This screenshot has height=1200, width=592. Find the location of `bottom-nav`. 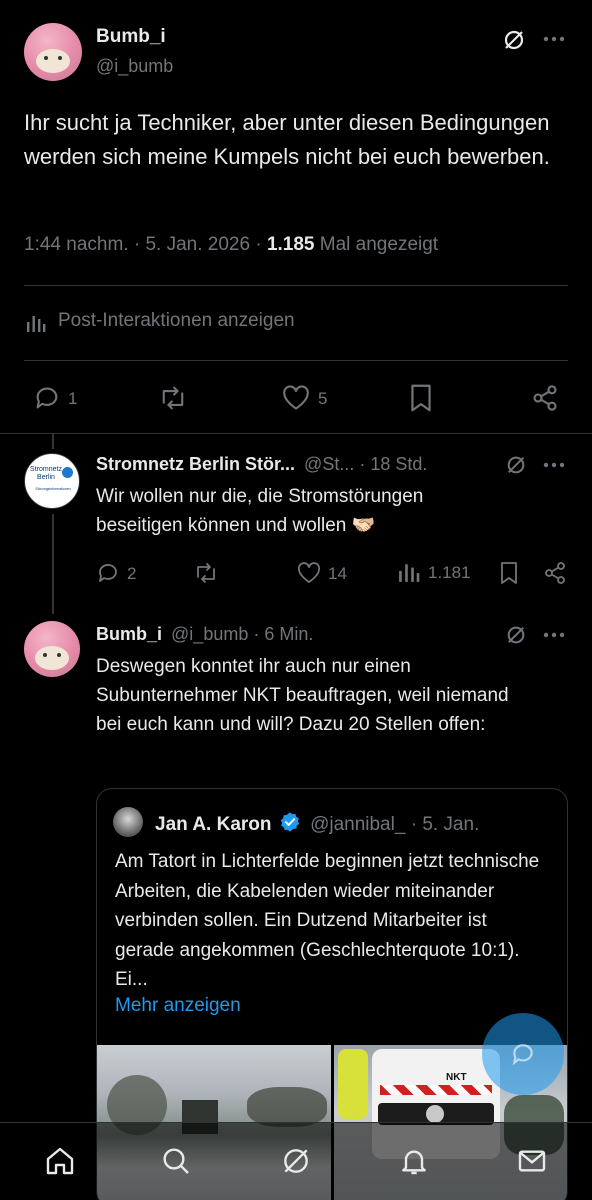

bottom-nav is located at coordinates (296, 1161).